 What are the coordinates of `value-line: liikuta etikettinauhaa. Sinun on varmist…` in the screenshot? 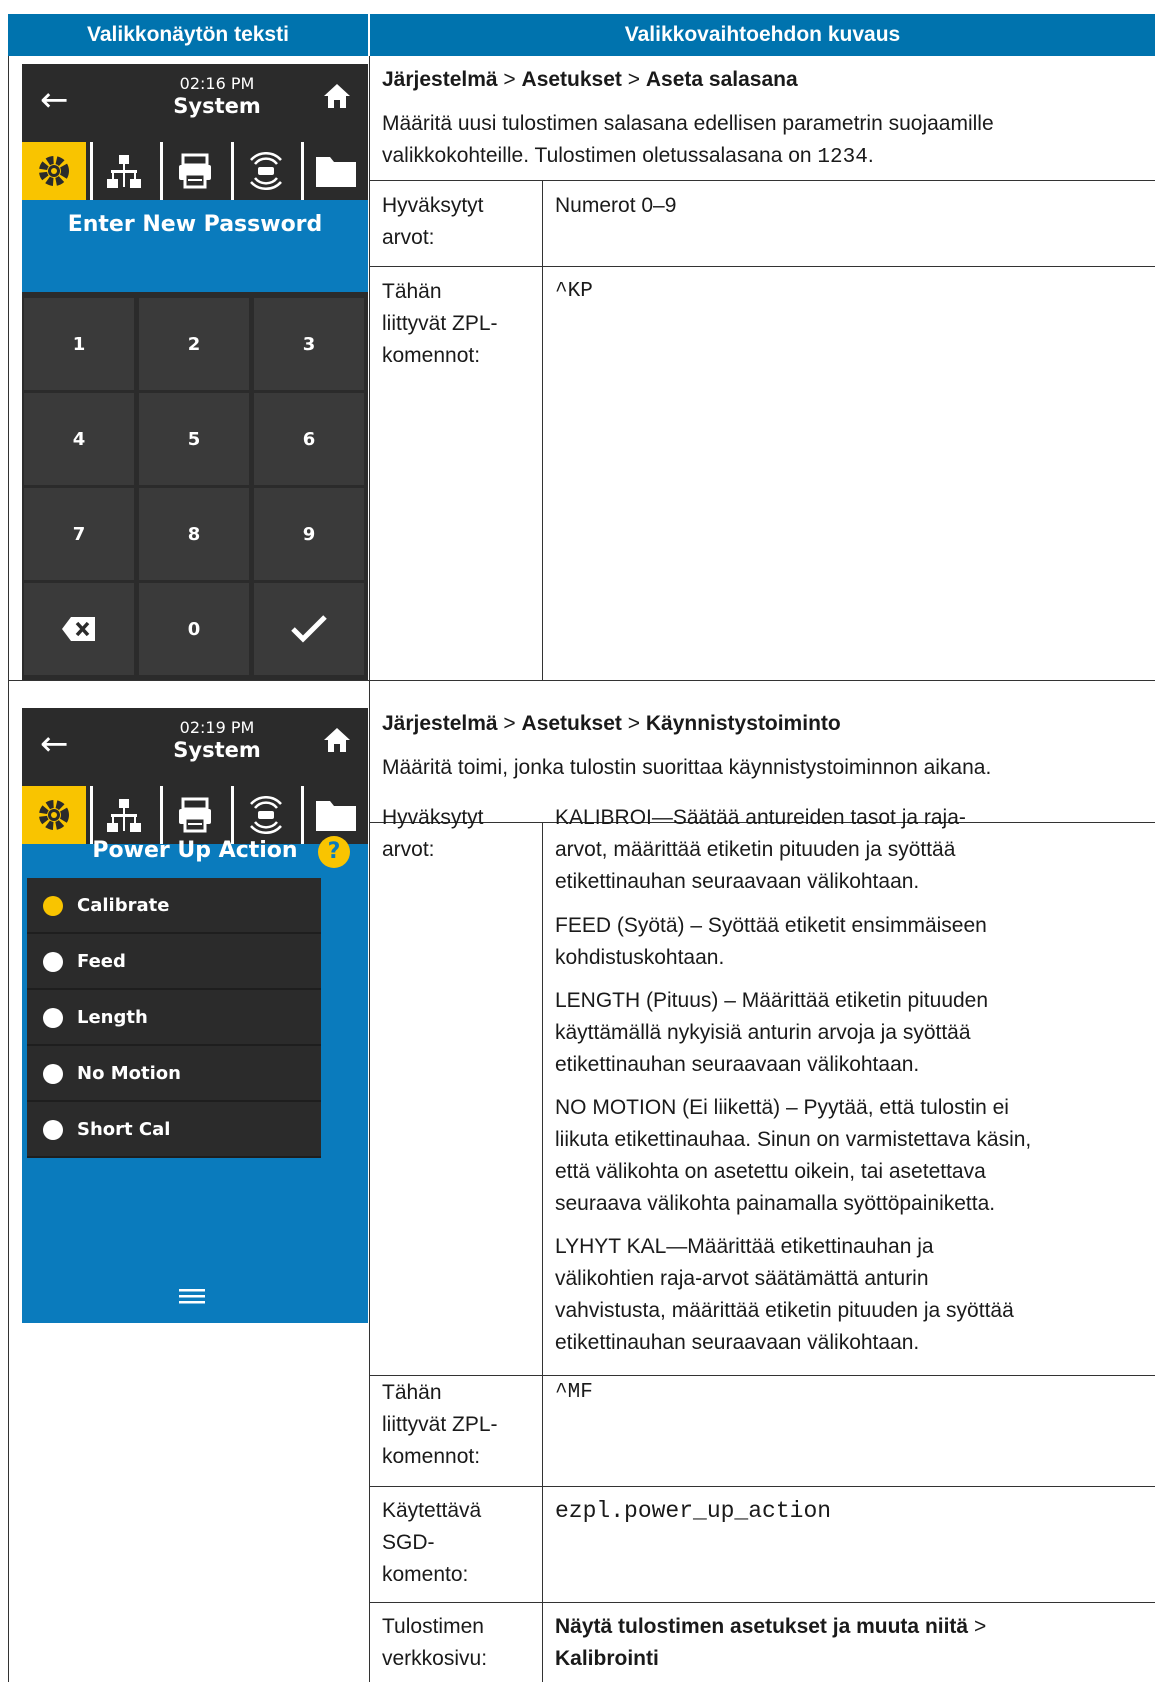 It's located at (793, 1139).